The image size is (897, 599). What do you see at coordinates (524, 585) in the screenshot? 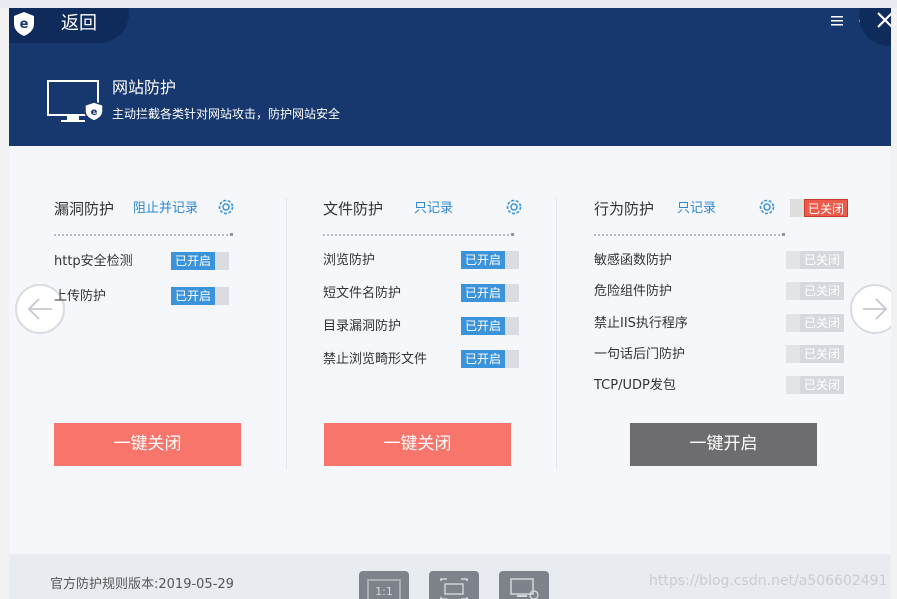
I see `monitor-settings-icon` at bounding box center [524, 585].